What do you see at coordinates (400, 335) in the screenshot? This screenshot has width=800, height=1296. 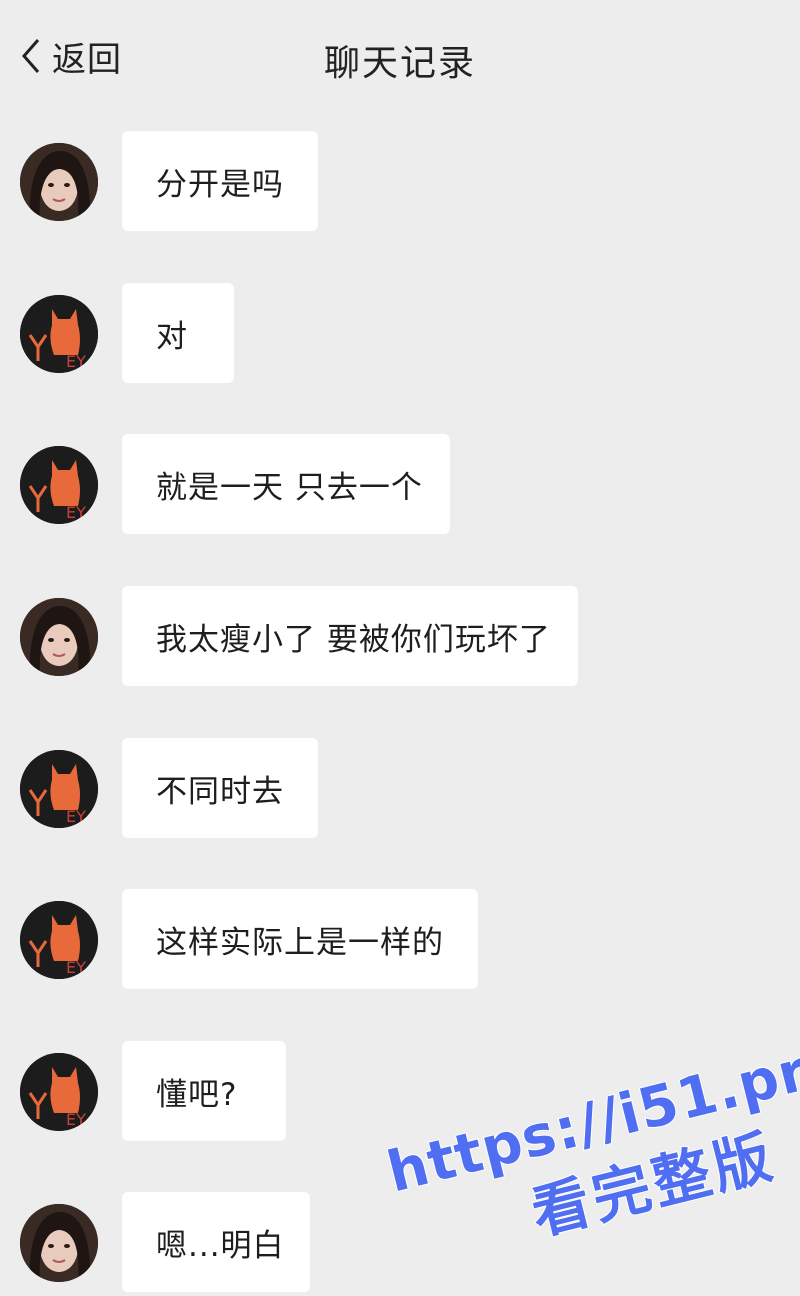 I see `message-row: EY 对` at bounding box center [400, 335].